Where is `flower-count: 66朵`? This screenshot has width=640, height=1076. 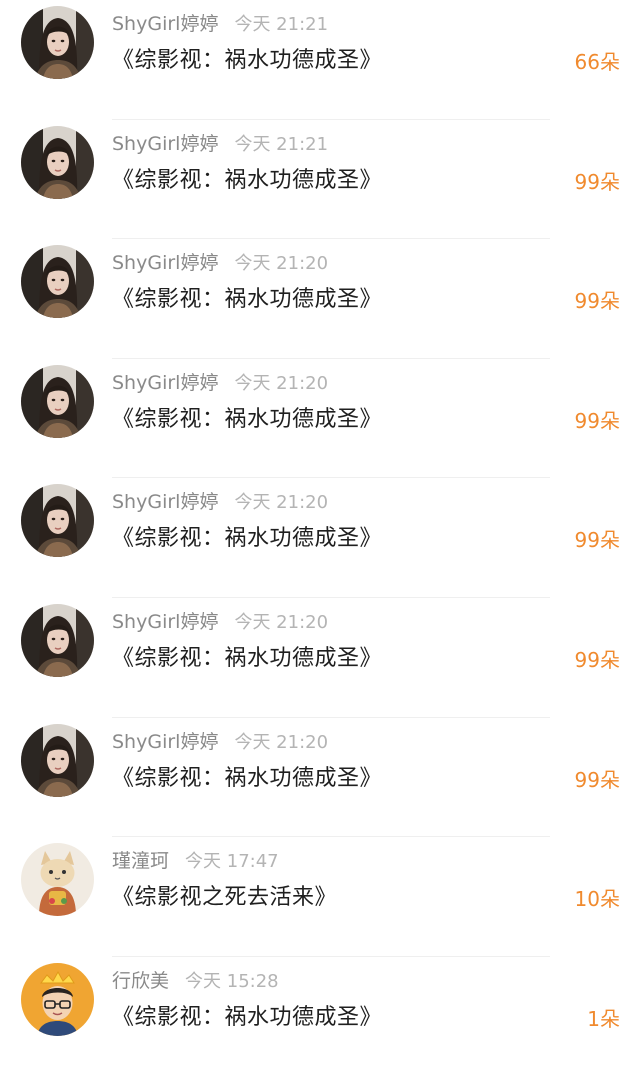
flower-count: 66朵 is located at coordinates (597, 62).